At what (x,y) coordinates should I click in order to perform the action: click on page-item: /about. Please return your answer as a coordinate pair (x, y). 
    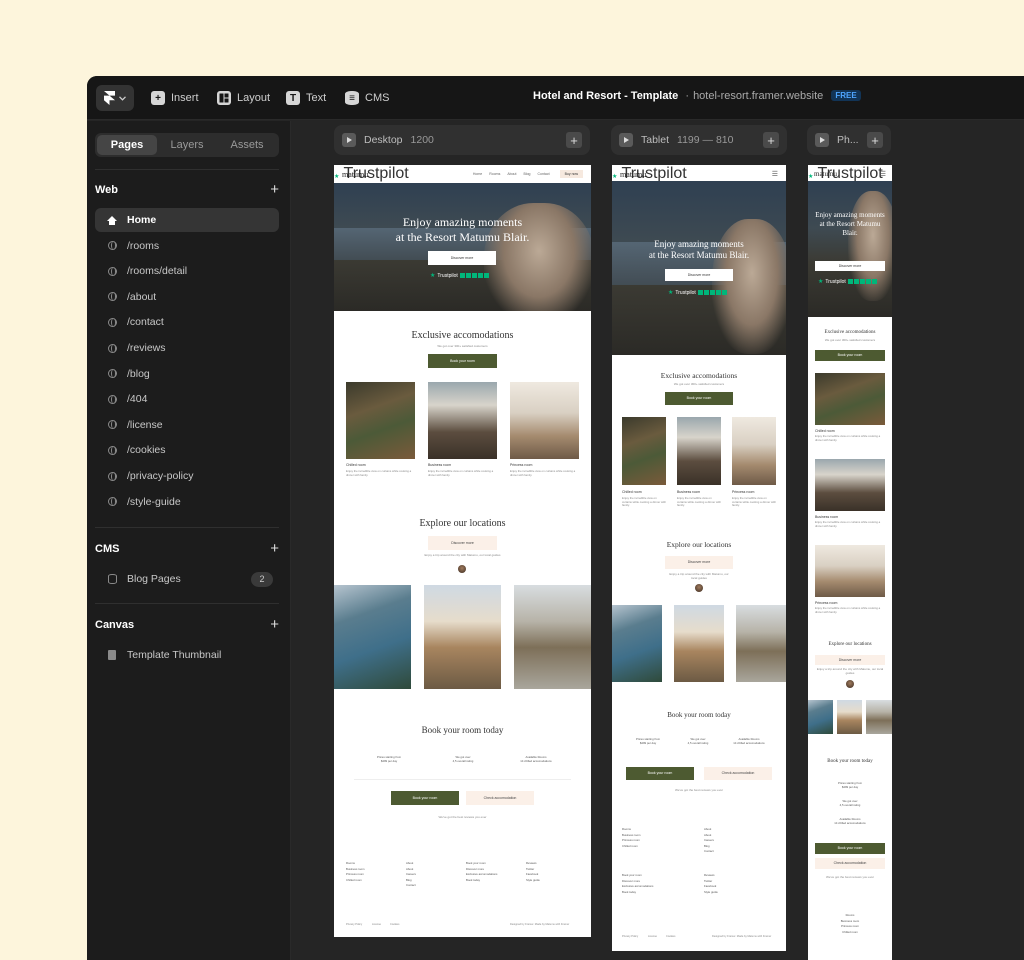
    Looking at the image, I should click on (187, 297).